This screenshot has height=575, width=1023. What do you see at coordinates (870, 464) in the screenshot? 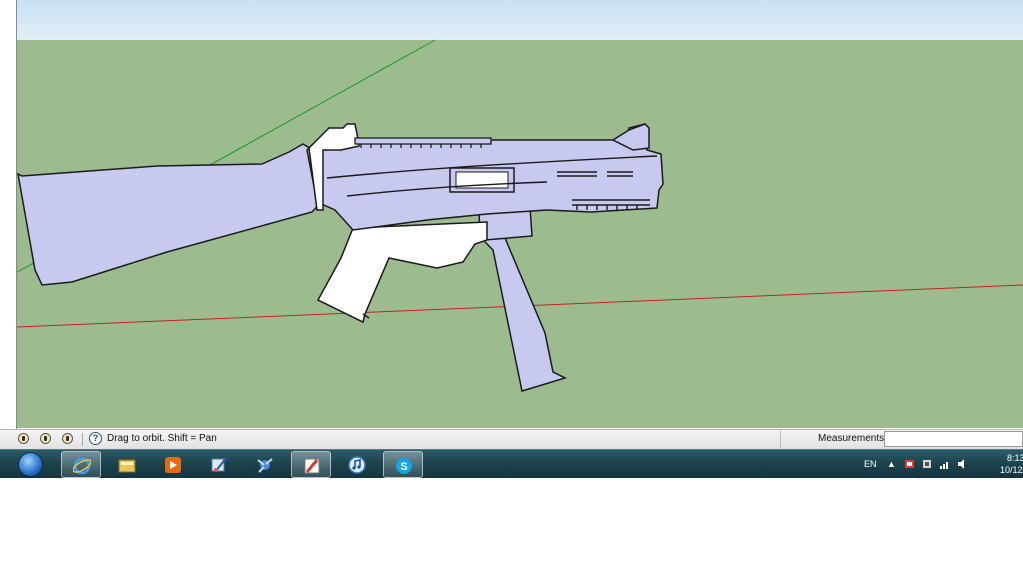
I see `language-indicator: EN` at bounding box center [870, 464].